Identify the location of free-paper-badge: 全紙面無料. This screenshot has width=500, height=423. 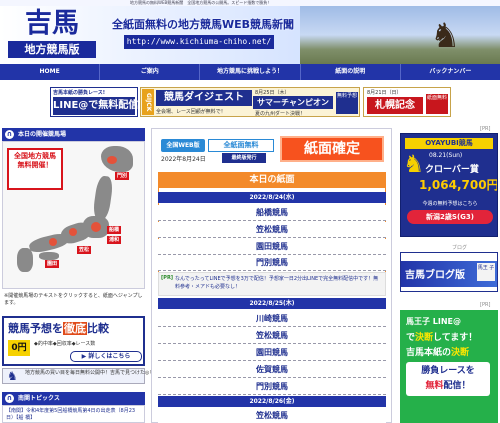
(241, 145).